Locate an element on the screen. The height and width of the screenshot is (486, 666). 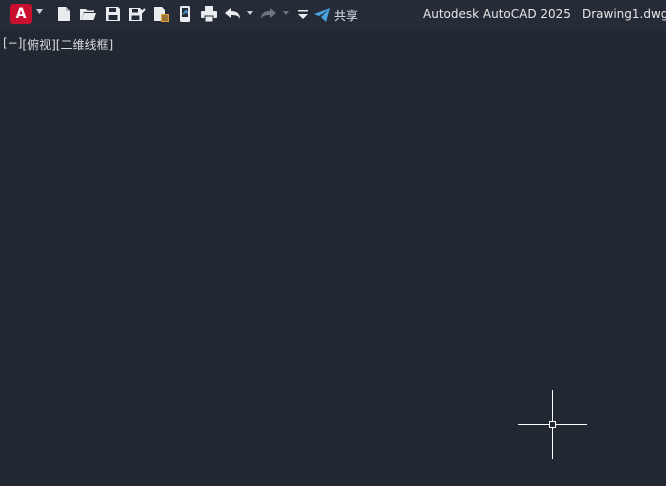
redo-icon is located at coordinates (268, 14).